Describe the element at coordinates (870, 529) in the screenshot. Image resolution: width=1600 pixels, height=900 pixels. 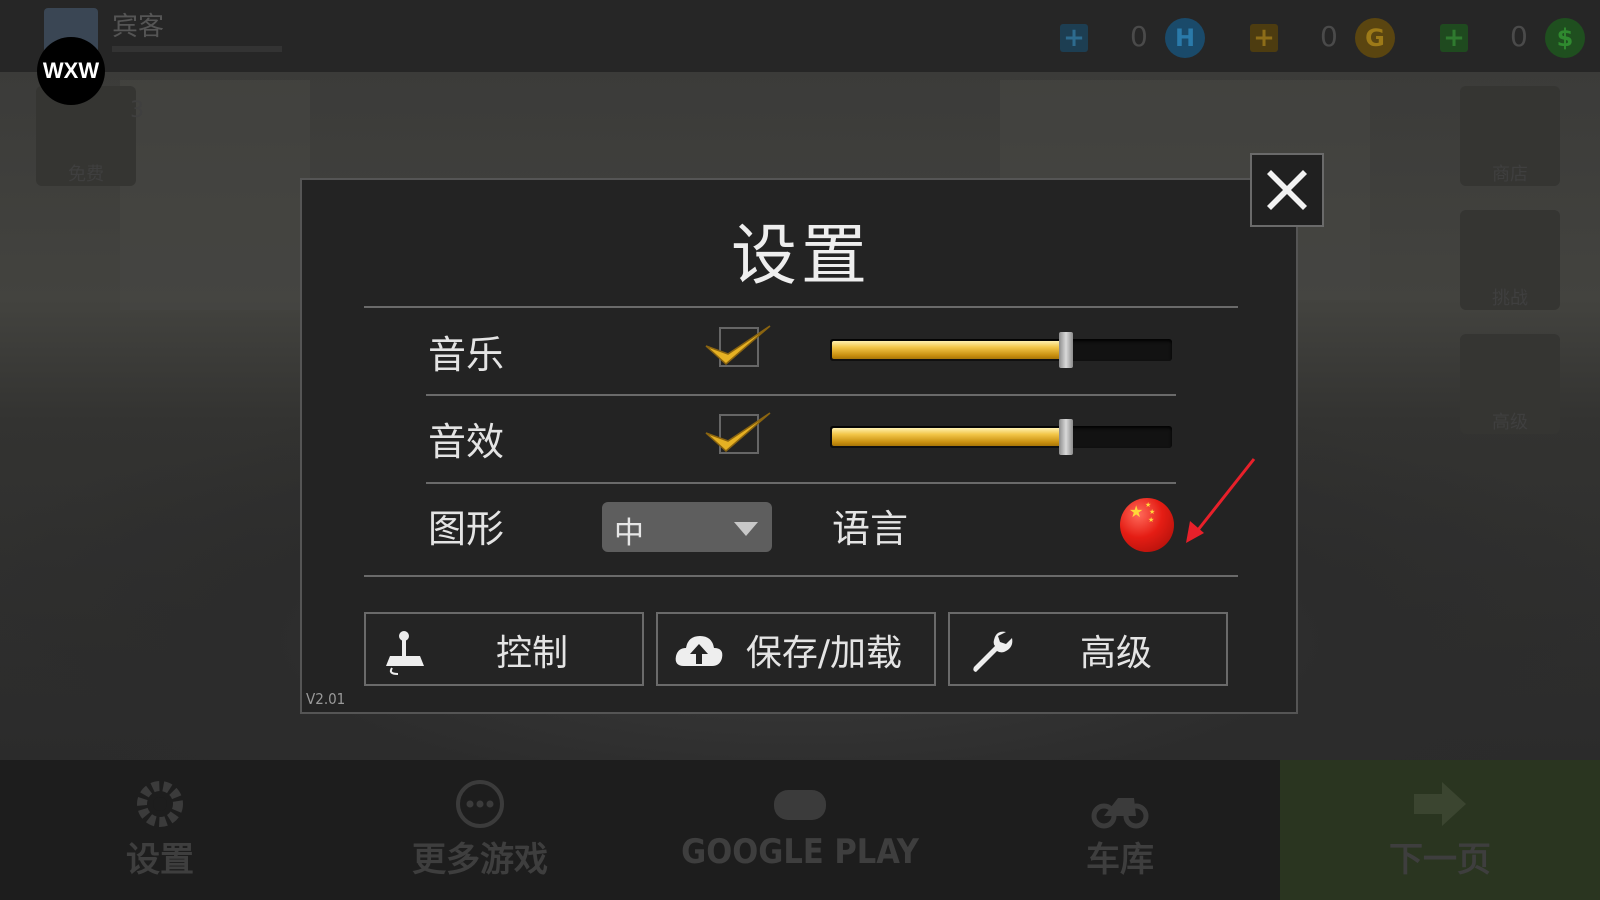
I see `language-label: 语言` at that location.